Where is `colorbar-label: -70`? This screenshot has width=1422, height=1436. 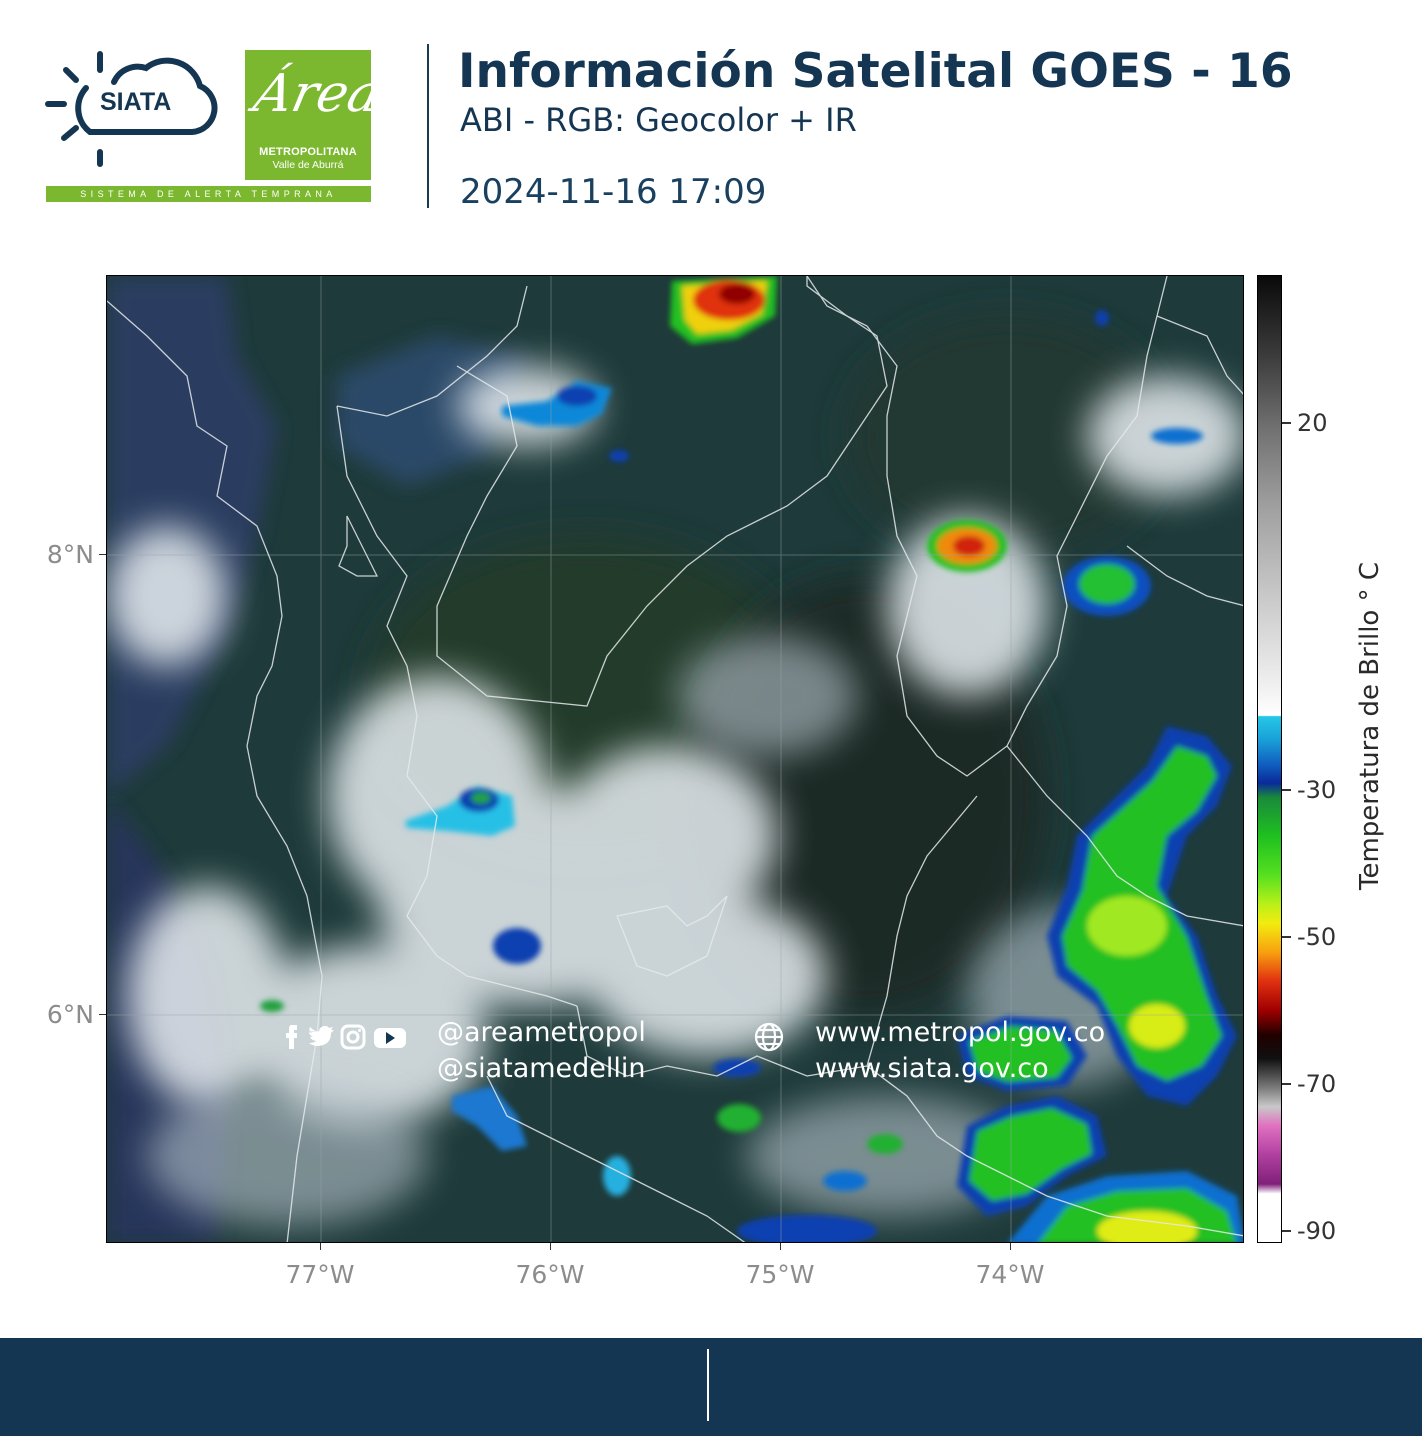
colorbar-label: -70 is located at coordinates (1317, 1084).